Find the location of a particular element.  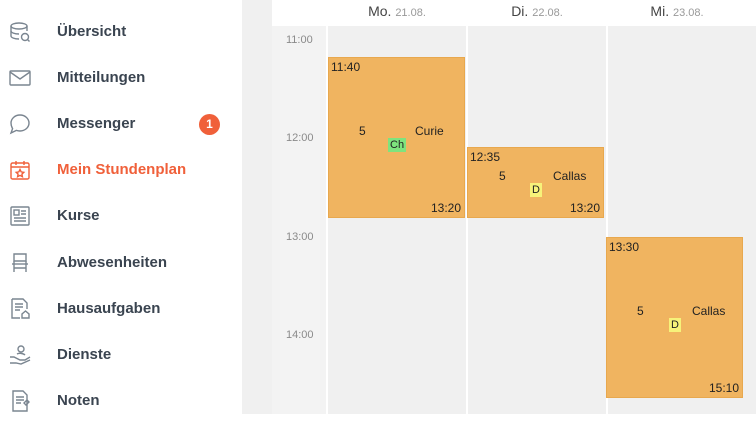

sidebar-item-label: Mein Stundenplan is located at coordinates (122, 169).